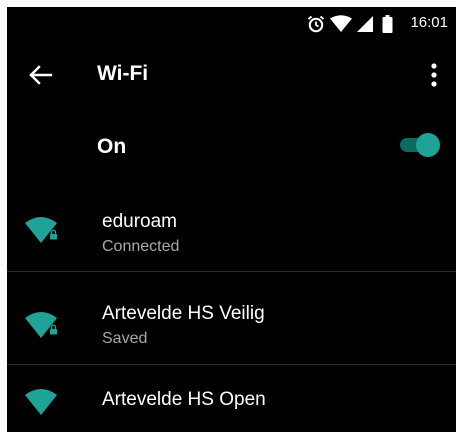  Describe the element at coordinates (139, 221) in the screenshot. I see `network-name: eduroam` at that location.